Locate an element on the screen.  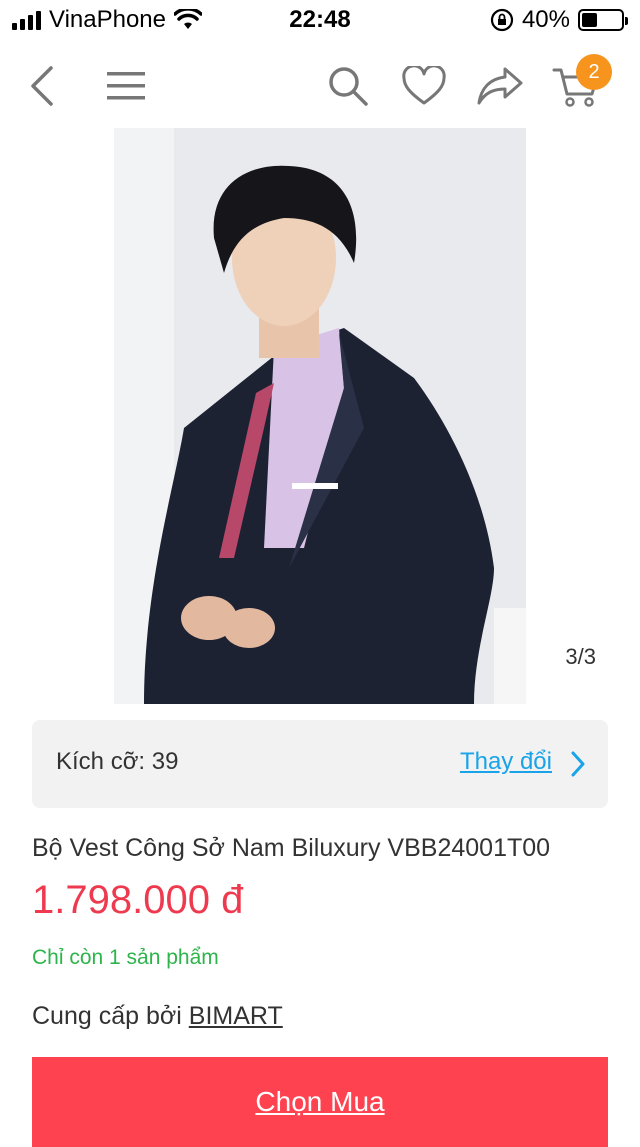
share-icon is located at coordinates (500, 86).